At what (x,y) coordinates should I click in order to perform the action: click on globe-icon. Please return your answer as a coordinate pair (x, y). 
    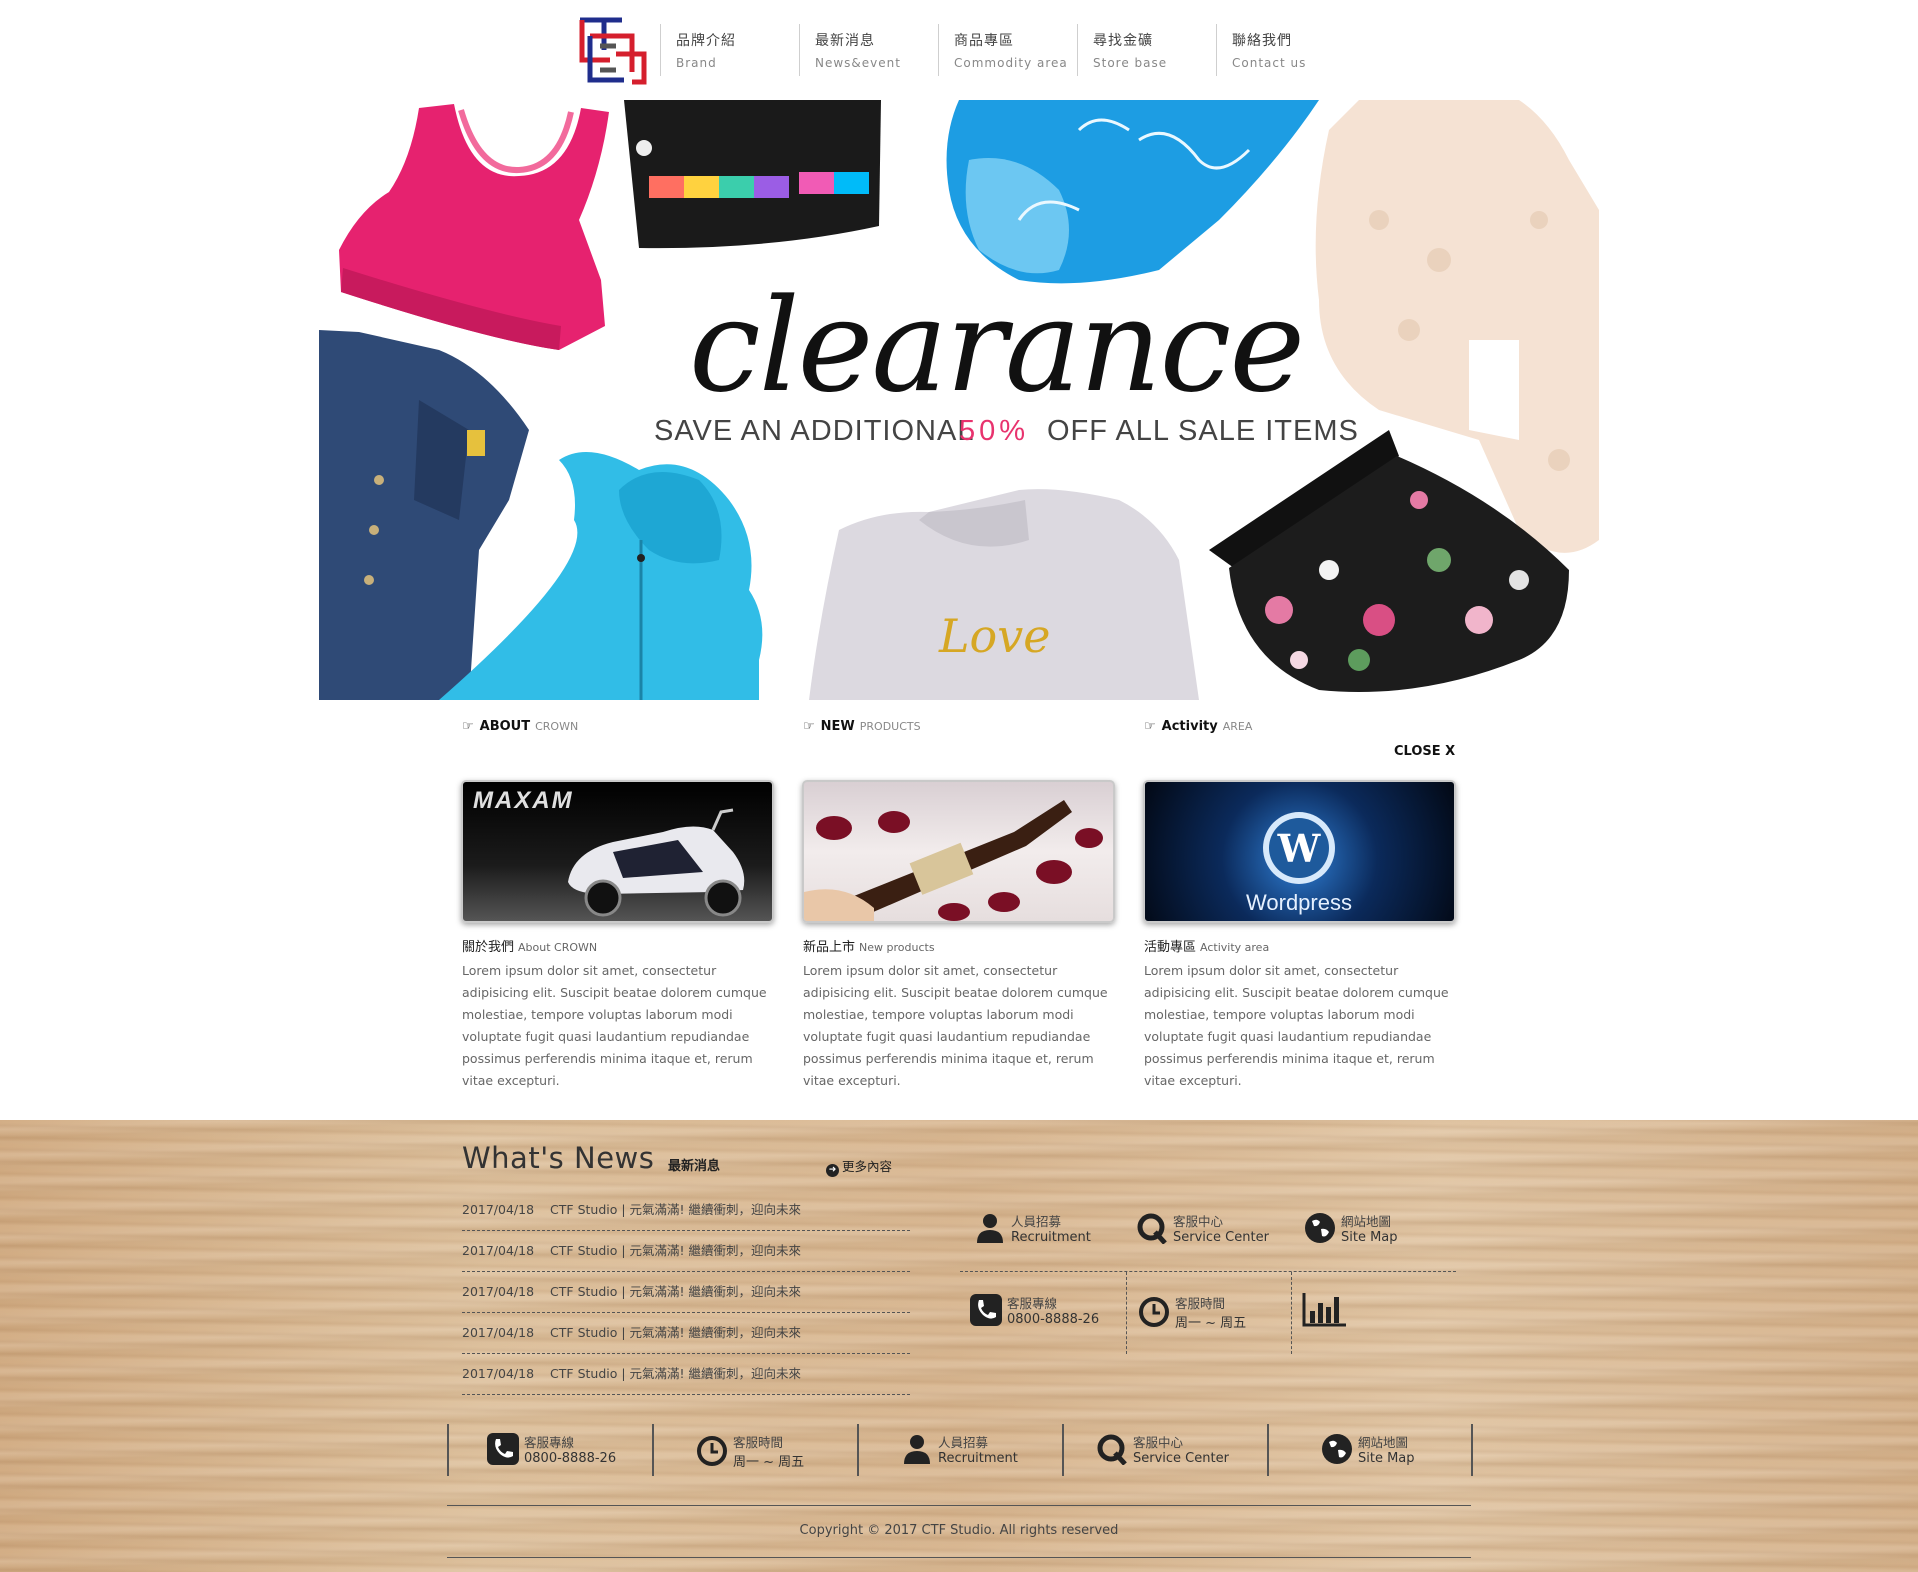
    Looking at the image, I should click on (1320, 1228).